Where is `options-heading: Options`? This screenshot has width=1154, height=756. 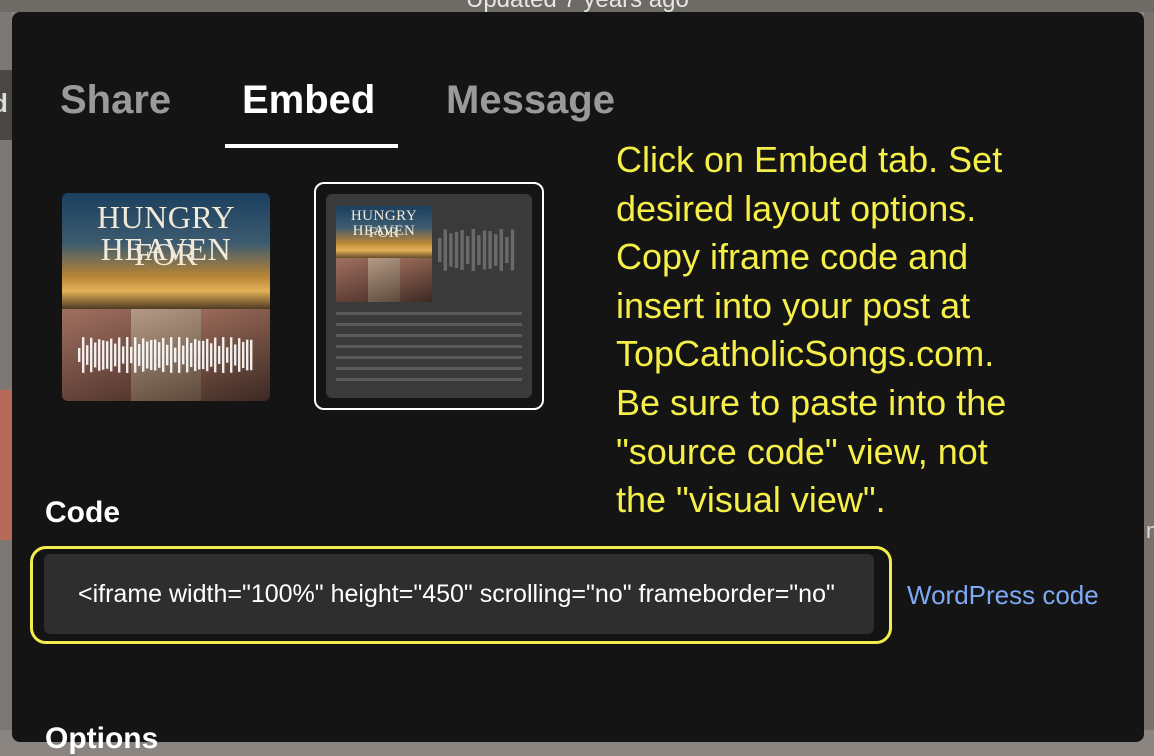
options-heading: Options is located at coordinates (102, 738).